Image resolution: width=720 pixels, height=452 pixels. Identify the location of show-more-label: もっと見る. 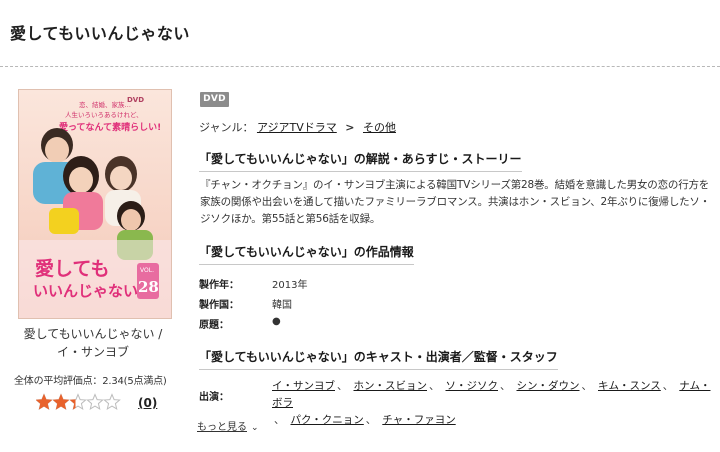
(222, 427).